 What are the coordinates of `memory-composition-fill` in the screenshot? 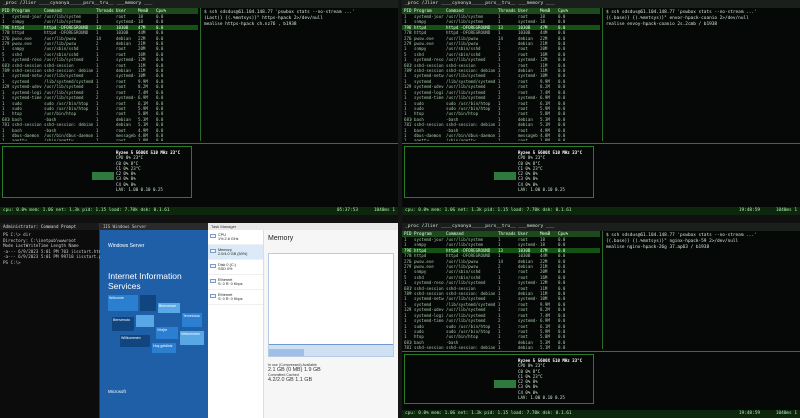 It's located at (286, 352).